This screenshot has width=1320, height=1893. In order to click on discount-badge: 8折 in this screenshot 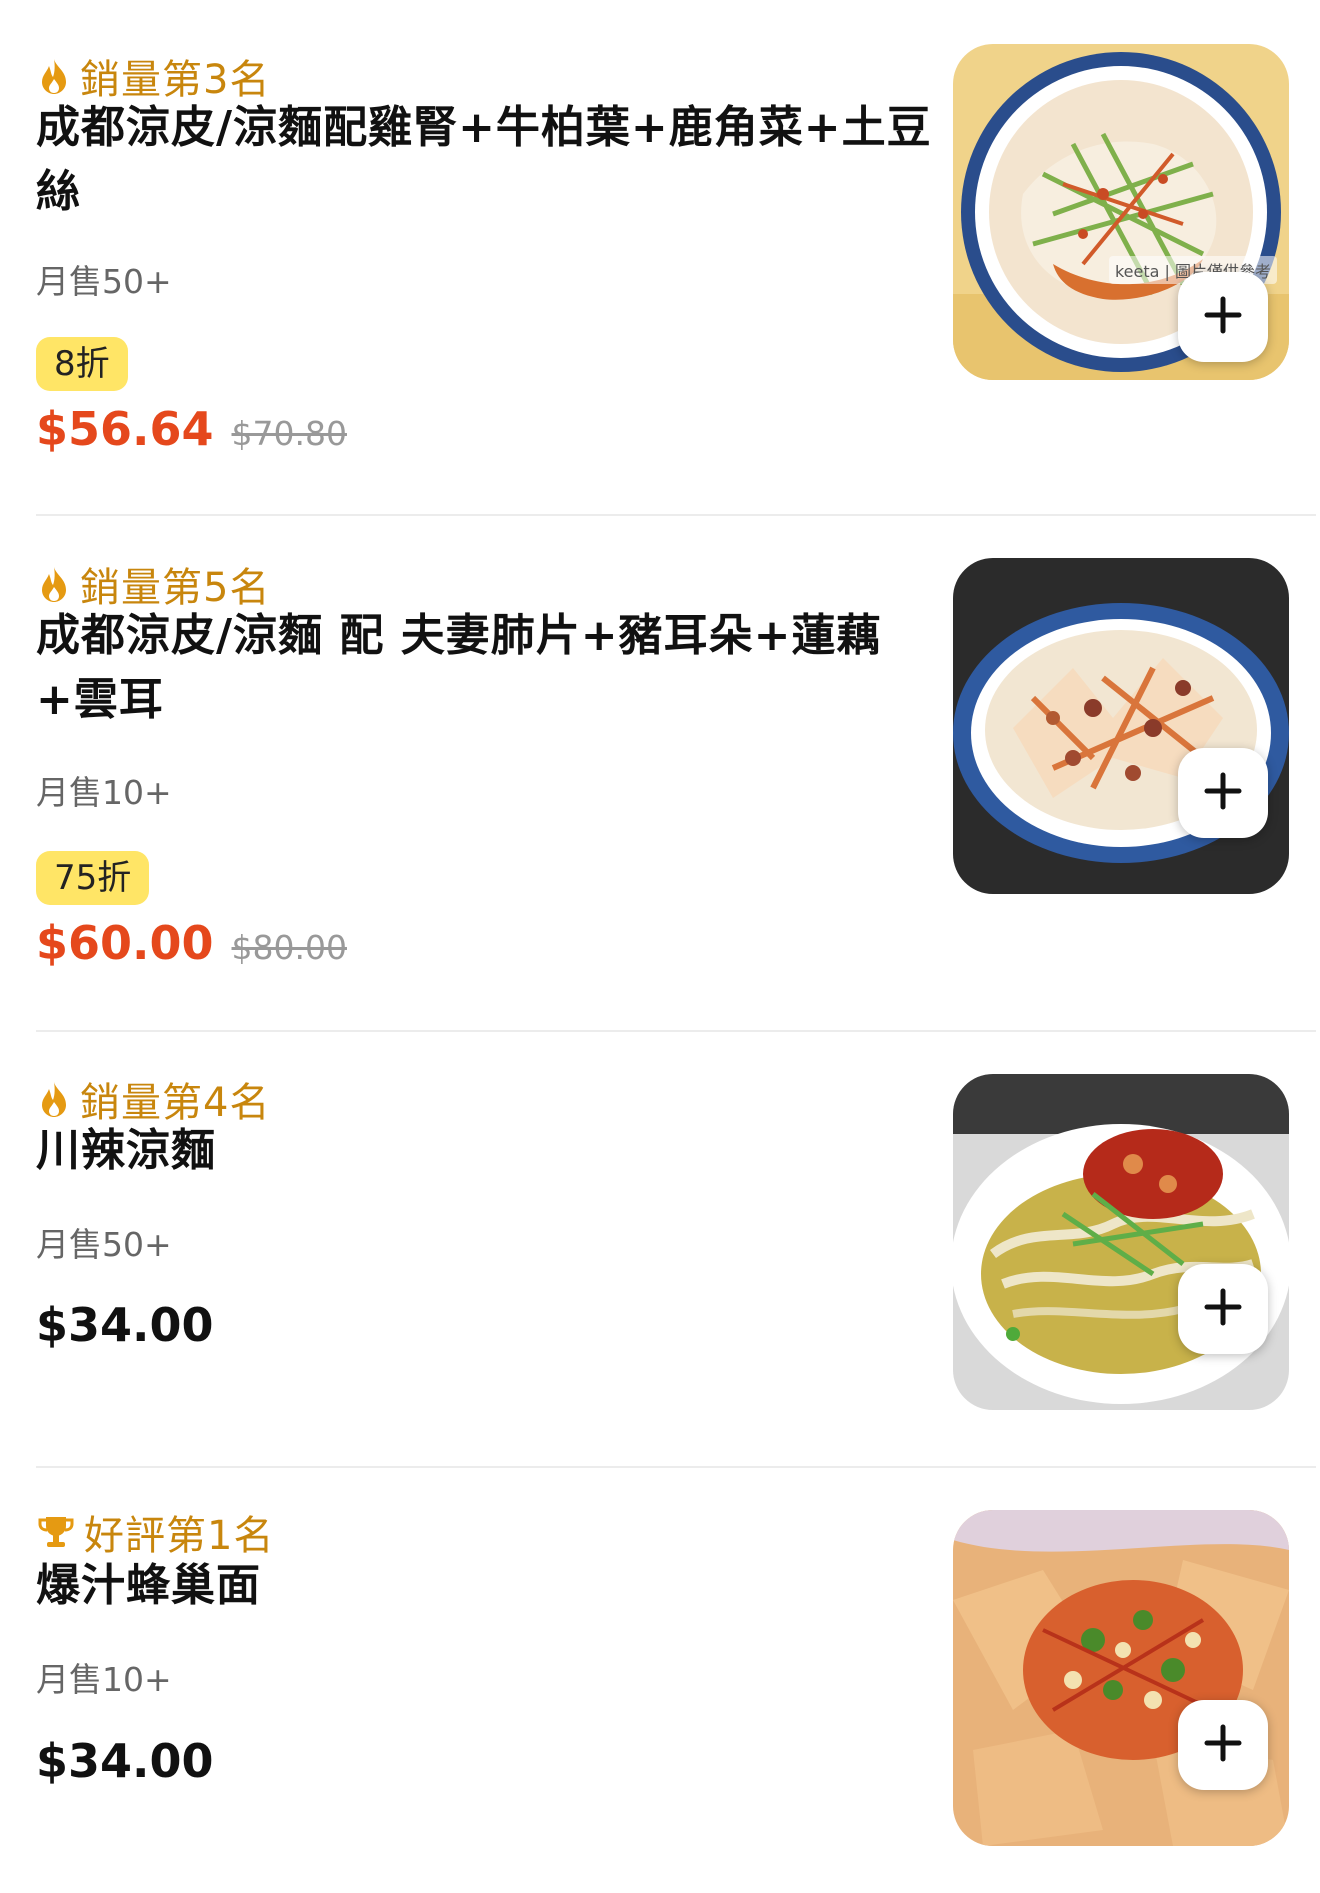, I will do `click(82, 364)`.